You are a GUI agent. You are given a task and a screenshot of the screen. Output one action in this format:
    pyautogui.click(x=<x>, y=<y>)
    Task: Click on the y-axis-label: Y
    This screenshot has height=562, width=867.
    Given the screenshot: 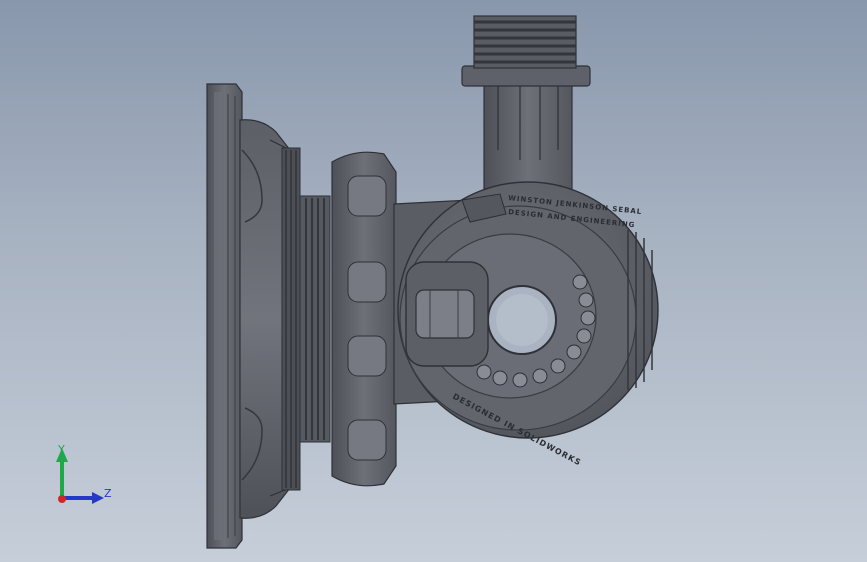 What is the action you would take?
    pyautogui.click(x=61, y=449)
    